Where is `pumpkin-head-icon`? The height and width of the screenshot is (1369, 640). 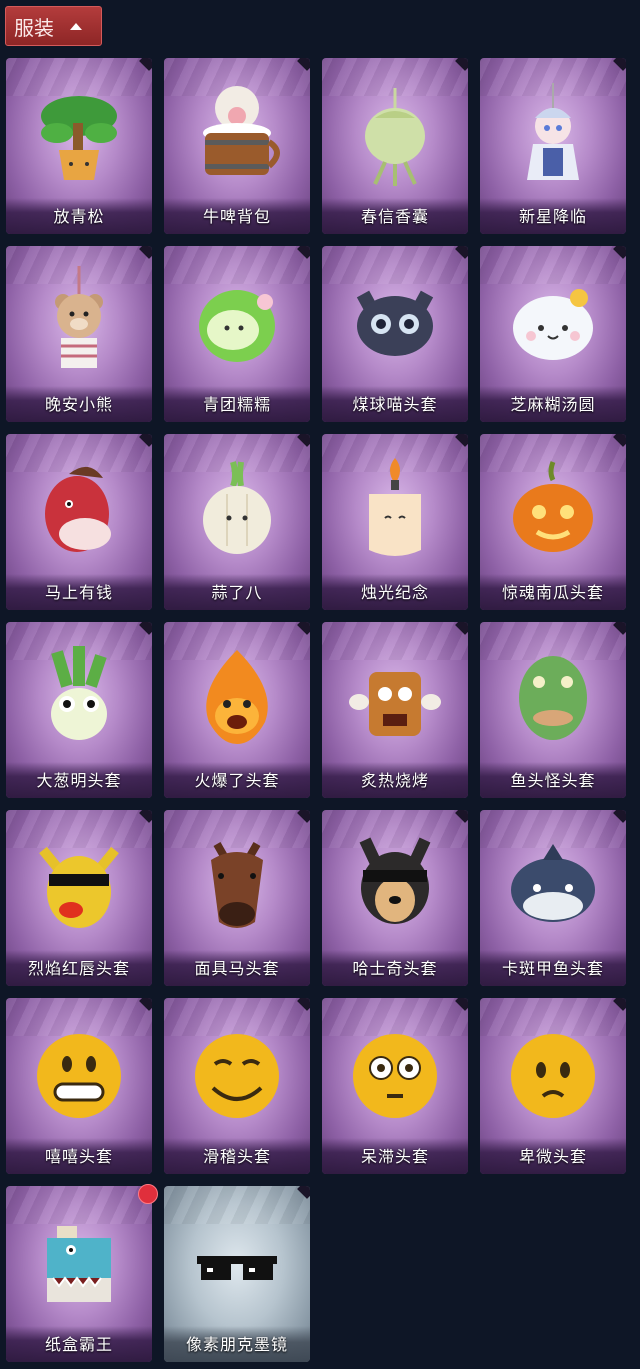 pumpkin-head-icon is located at coordinates (553, 506).